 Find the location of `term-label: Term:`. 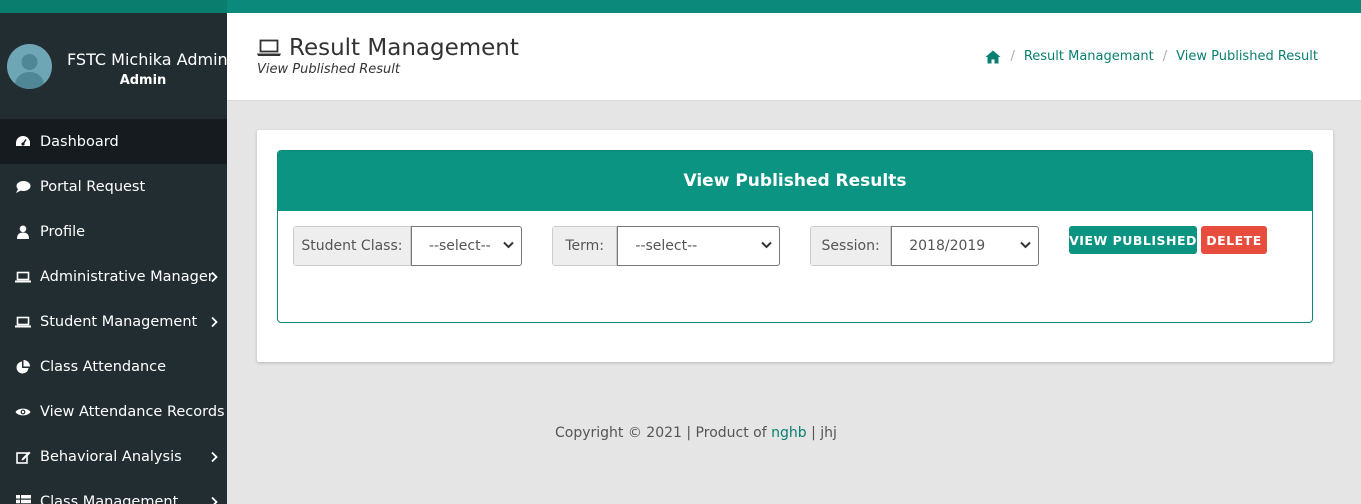

term-label: Term: is located at coordinates (585, 246).